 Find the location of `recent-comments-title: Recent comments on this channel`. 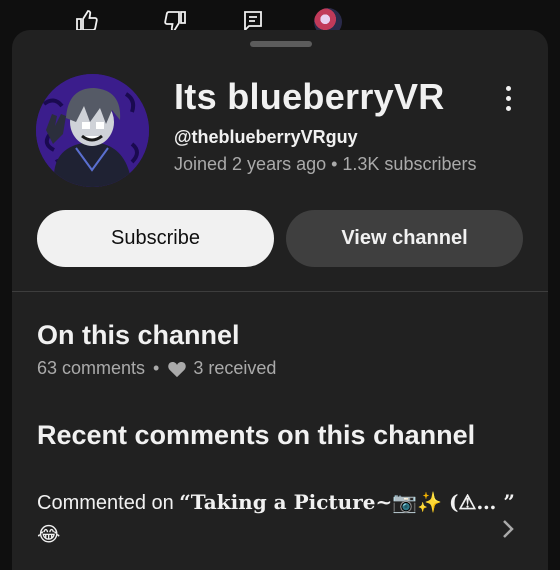

recent-comments-title: Recent comments on this channel is located at coordinates (256, 435).